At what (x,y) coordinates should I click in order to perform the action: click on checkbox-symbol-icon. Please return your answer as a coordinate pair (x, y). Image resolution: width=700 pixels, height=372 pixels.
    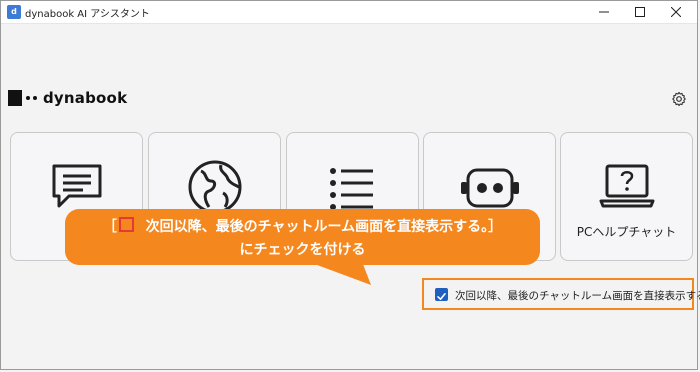
    Looking at the image, I should click on (126, 224).